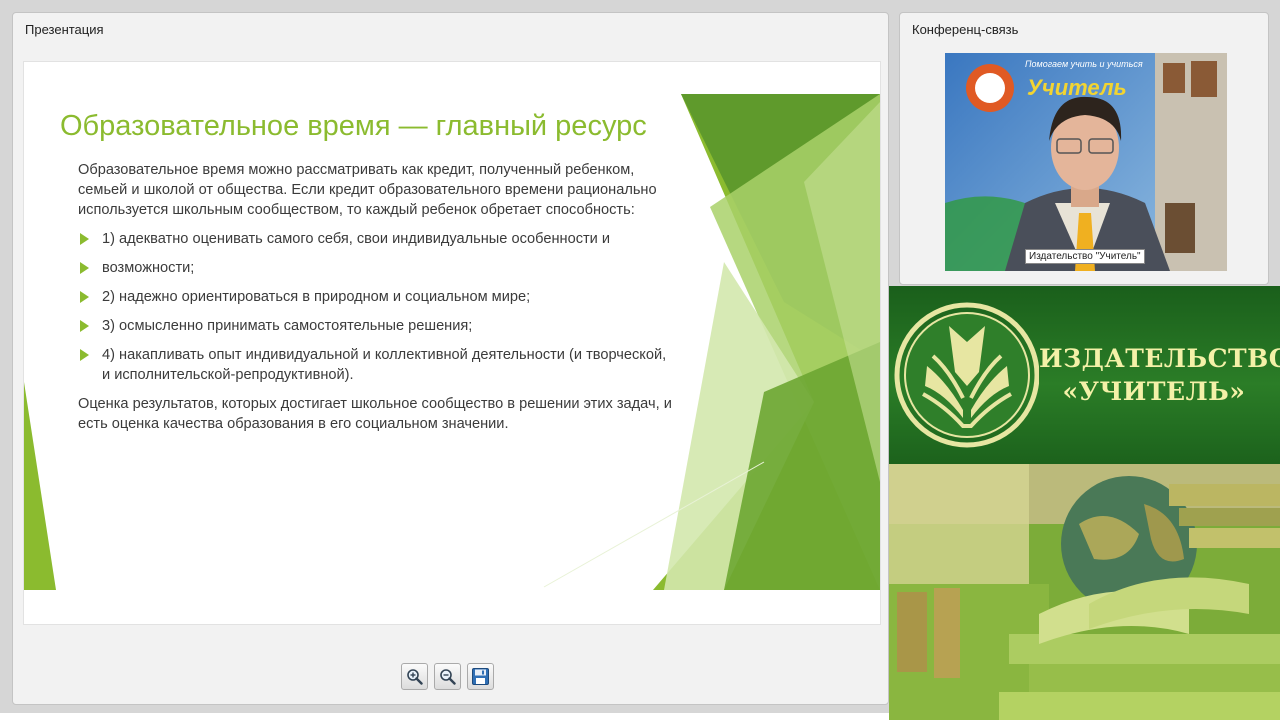 This screenshot has height=720, width=1280. I want to click on save-button, so click(480, 676).